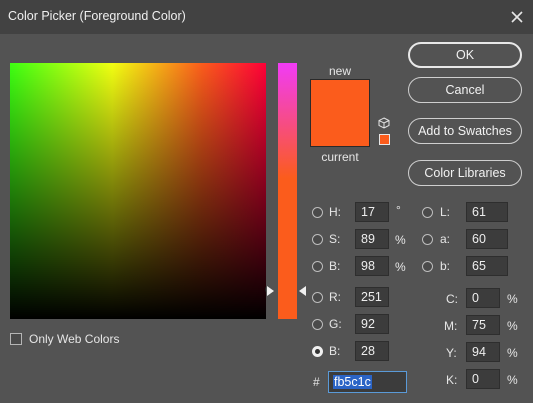 This screenshot has width=533, height=403. I want to click on yellow-unit: %, so click(512, 353).